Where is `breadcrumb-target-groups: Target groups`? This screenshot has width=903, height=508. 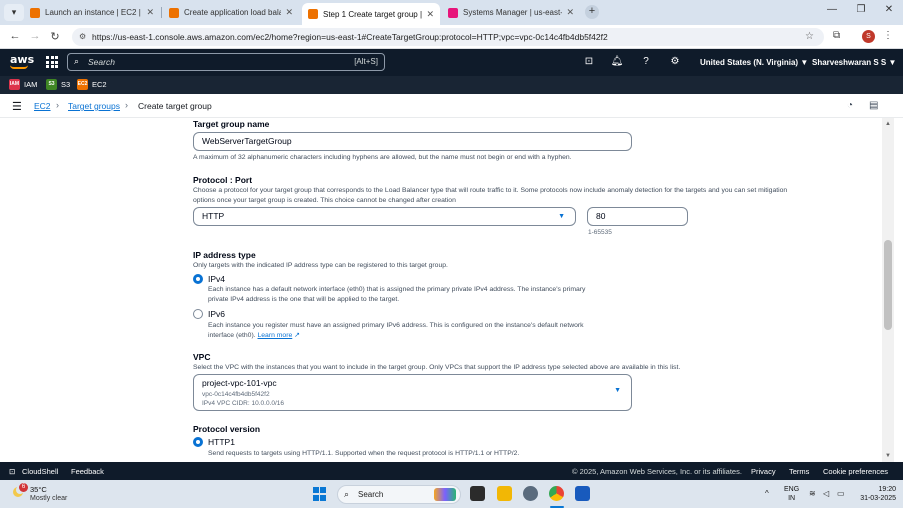 breadcrumb-target-groups: Target groups is located at coordinates (94, 106).